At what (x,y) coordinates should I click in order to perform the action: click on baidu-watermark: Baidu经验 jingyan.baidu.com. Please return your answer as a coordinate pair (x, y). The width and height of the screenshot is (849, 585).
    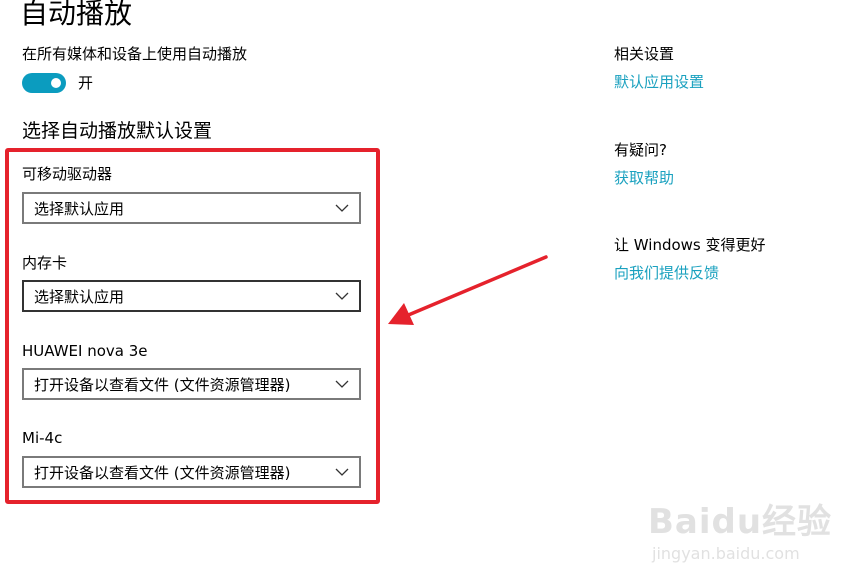
    Looking at the image, I should click on (740, 533).